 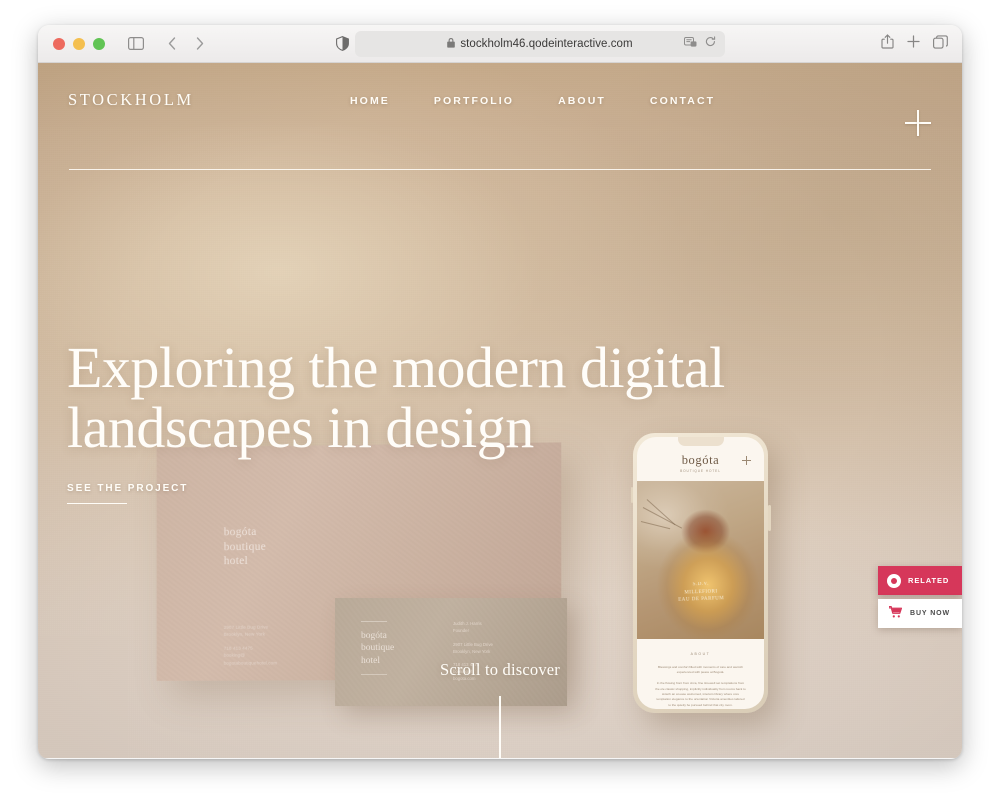 I want to click on phone-hero-photo: S.D.V. MILLEFIORI EAU DE PARFUM, so click(x=700, y=560).